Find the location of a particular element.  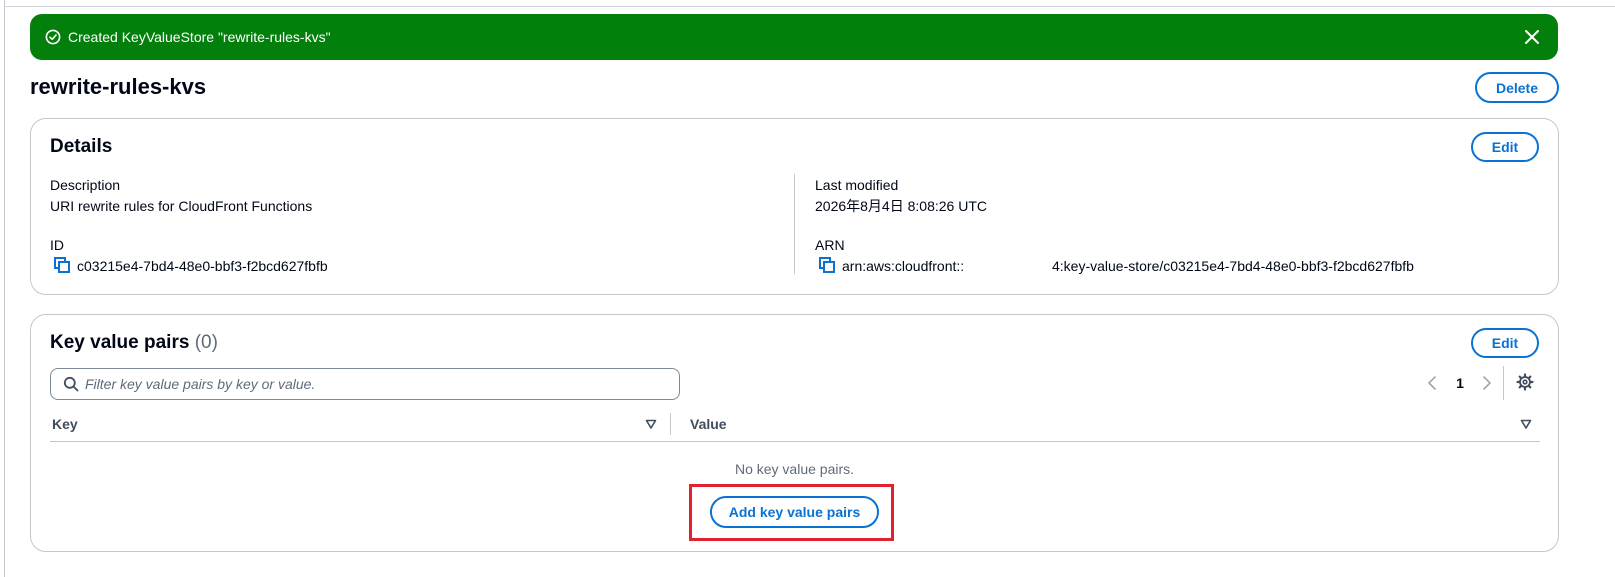

check-circle-icon is located at coordinates (53, 37).